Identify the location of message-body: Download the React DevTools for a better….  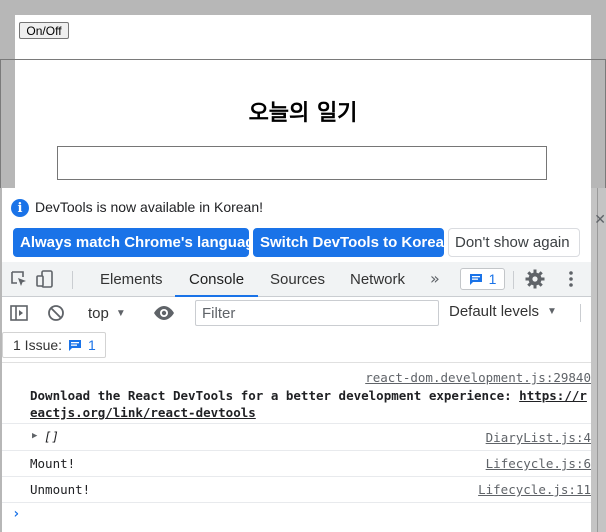
(275, 395).